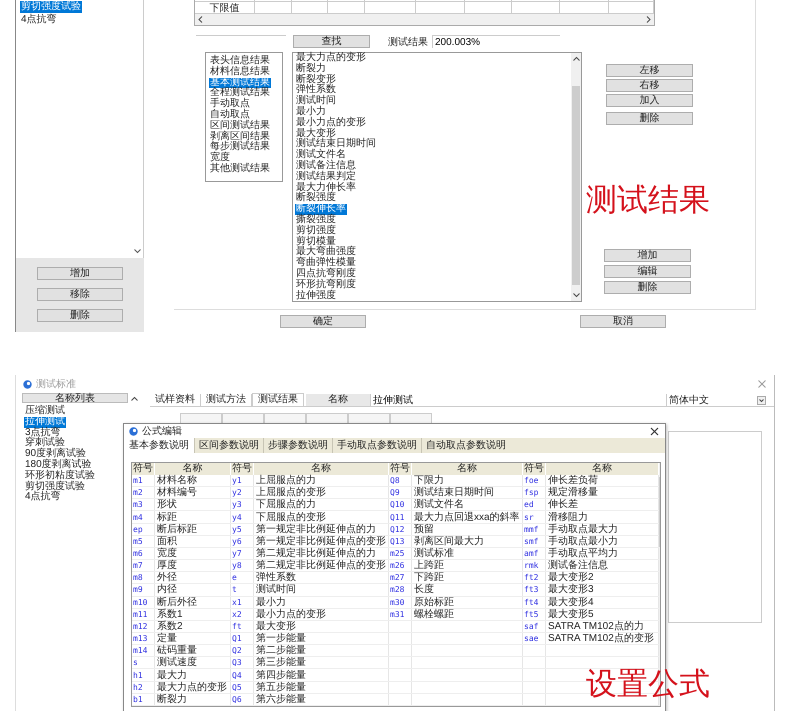  I want to click on symbol-cell: mmf, so click(531, 529).